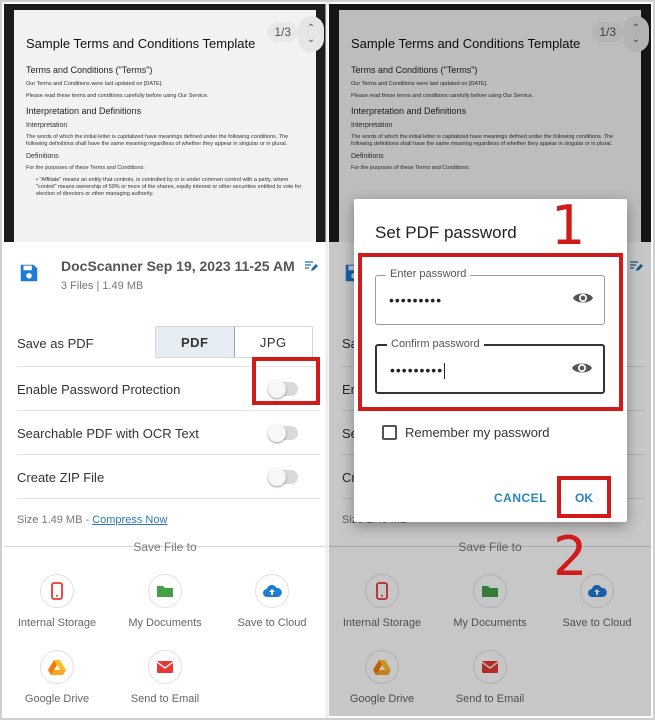 The width and height of the screenshot is (655, 720). I want to click on doc-sub1: Interpretation, so click(47, 125).